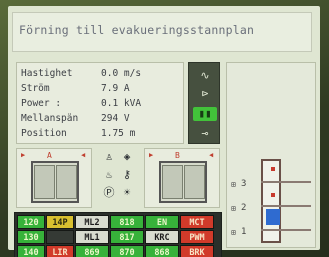 This screenshot has width=329, height=257. Describe the element at coordinates (92, 237) in the screenshot. I see `status-cell: ML1` at that location.